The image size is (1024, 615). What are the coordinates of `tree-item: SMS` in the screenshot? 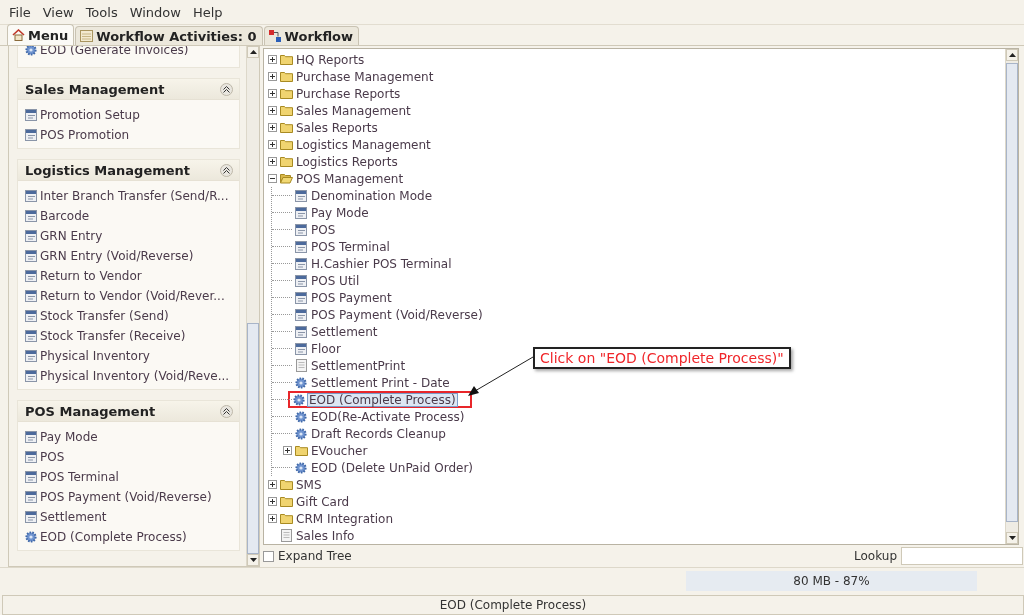 It's located at (309, 484).